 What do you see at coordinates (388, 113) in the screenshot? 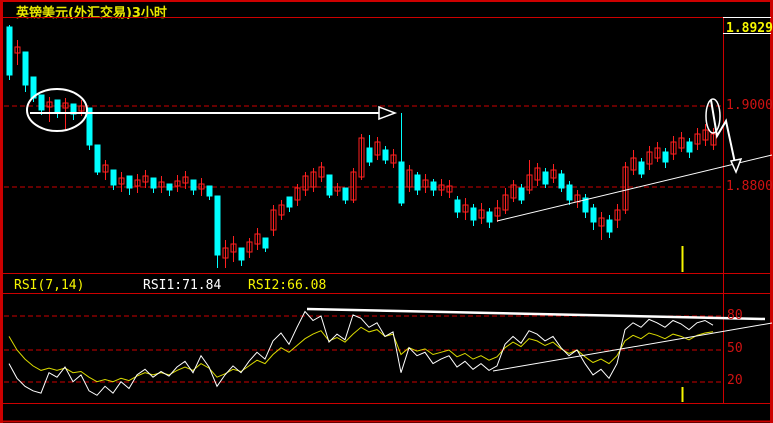
I see `horizontal-arrowhead` at bounding box center [388, 113].